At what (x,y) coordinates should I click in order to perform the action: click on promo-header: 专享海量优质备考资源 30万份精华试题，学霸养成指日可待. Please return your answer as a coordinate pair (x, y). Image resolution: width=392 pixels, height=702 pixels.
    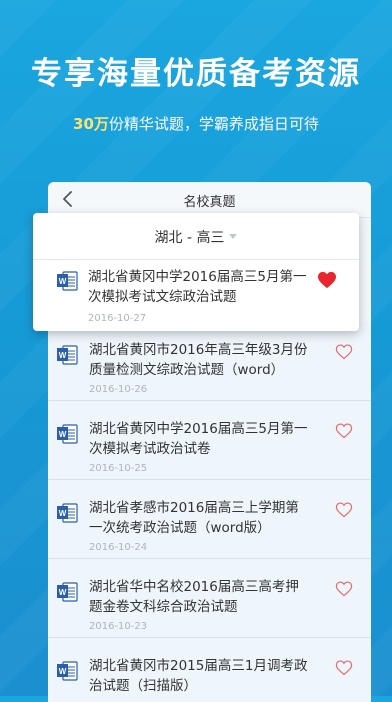
    Looking at the image, I should click on (196, 91).